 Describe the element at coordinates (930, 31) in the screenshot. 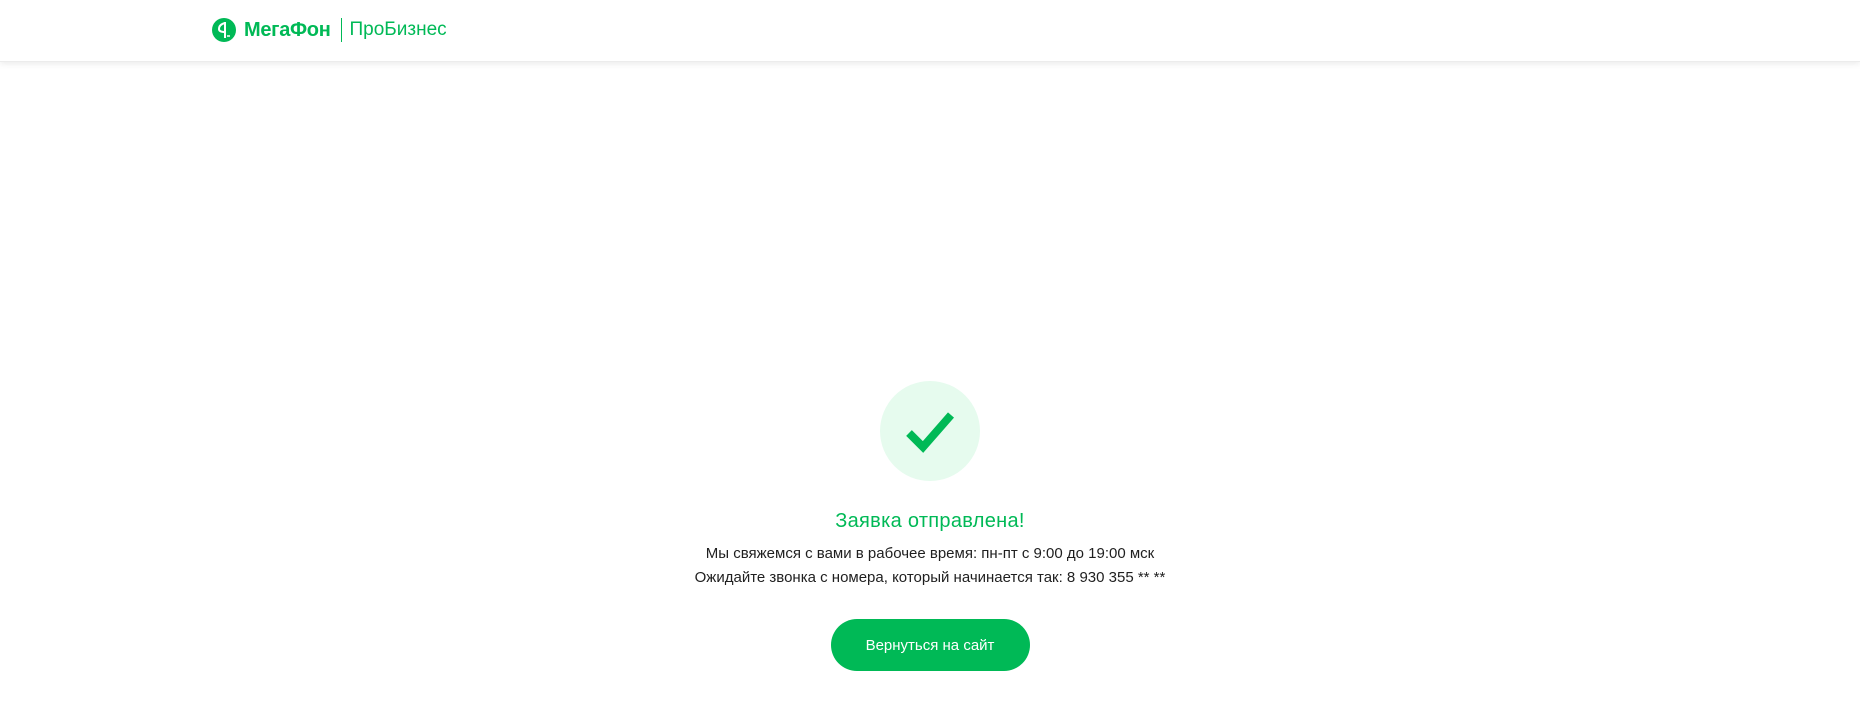

I see `site-header: МегаФон ПроБизнес` at that location.